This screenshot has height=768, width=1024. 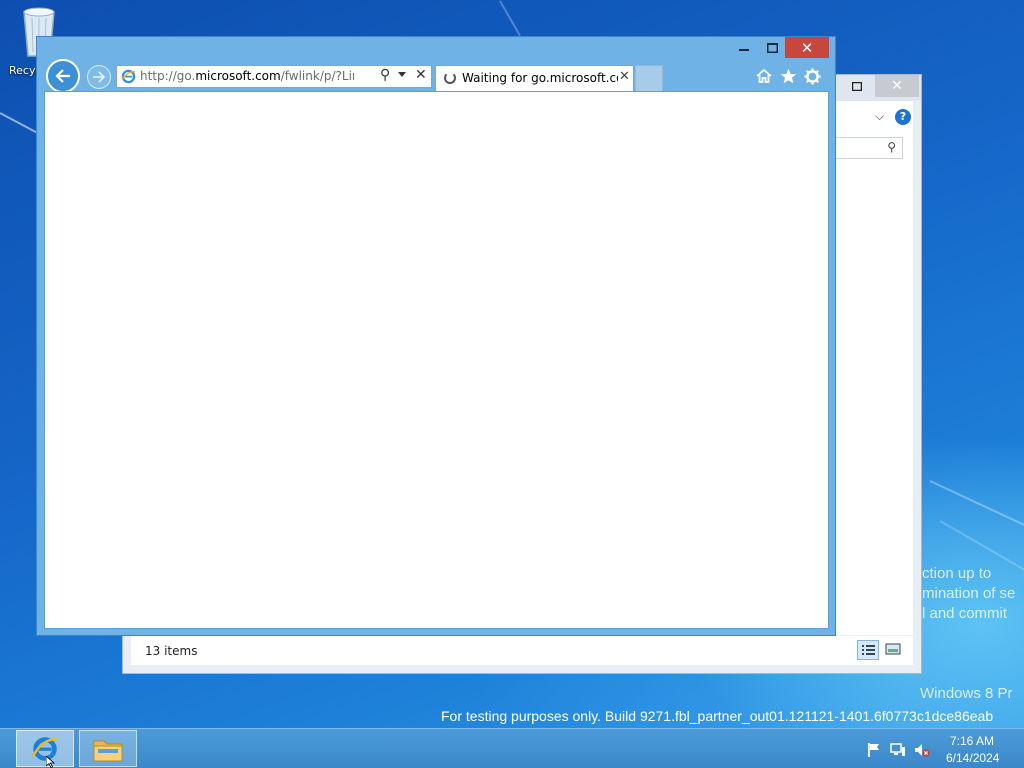 I want to click on forward-arrow-icon, so click(x=99, y=77).